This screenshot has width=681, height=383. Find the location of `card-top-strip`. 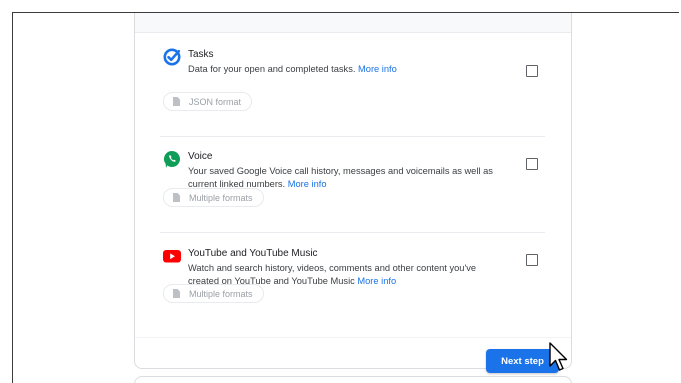

card-top-strip is located at coordinates (353, 23).